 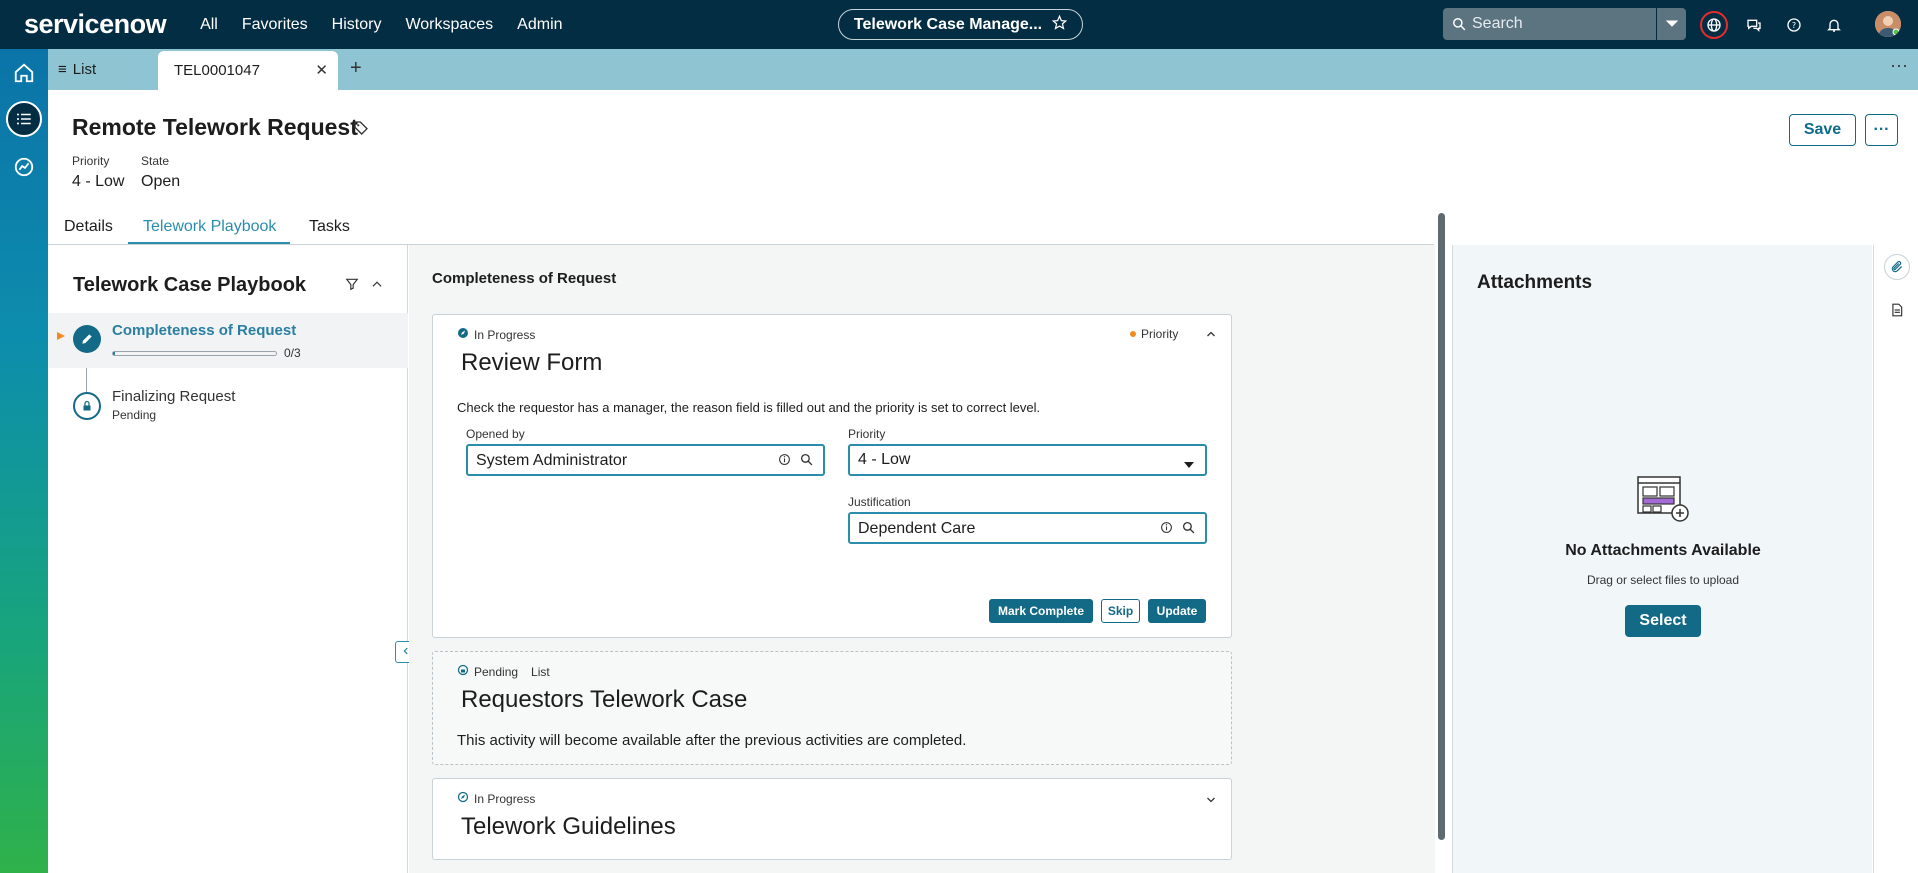 What do you see at coordinates (532, 362) in the screenshot?
I see `activity-title: Review Form` at bounding box center [532, 362].